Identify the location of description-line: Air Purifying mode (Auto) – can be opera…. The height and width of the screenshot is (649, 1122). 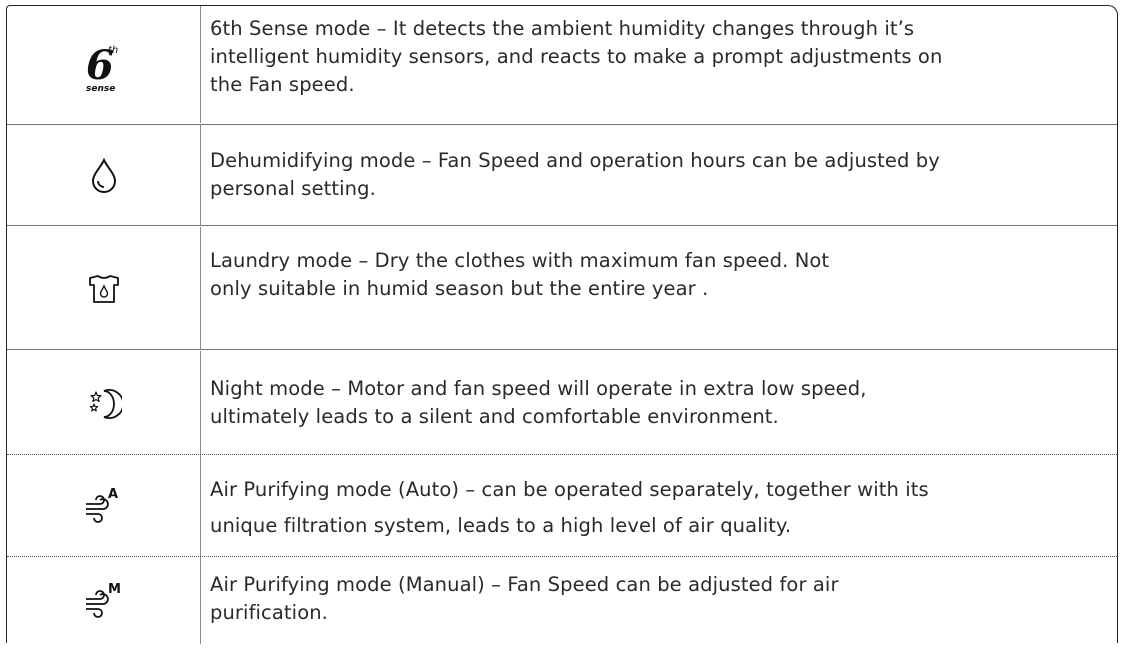
(569, 489).